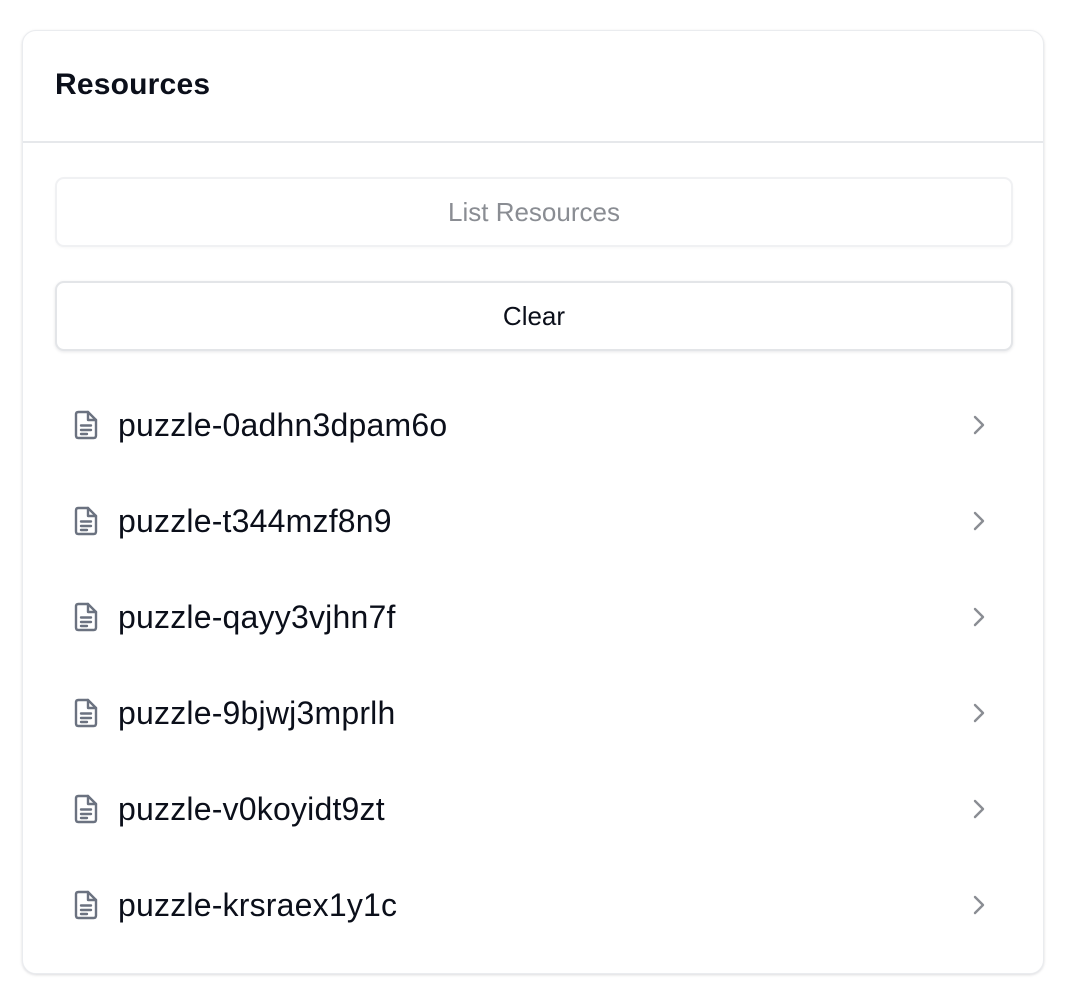  What do you see at coordinates (533, 425) in the screenshot?
I see `resource-item: puzzle-0adhn3dpam6o` at bounding box center [533, 425].